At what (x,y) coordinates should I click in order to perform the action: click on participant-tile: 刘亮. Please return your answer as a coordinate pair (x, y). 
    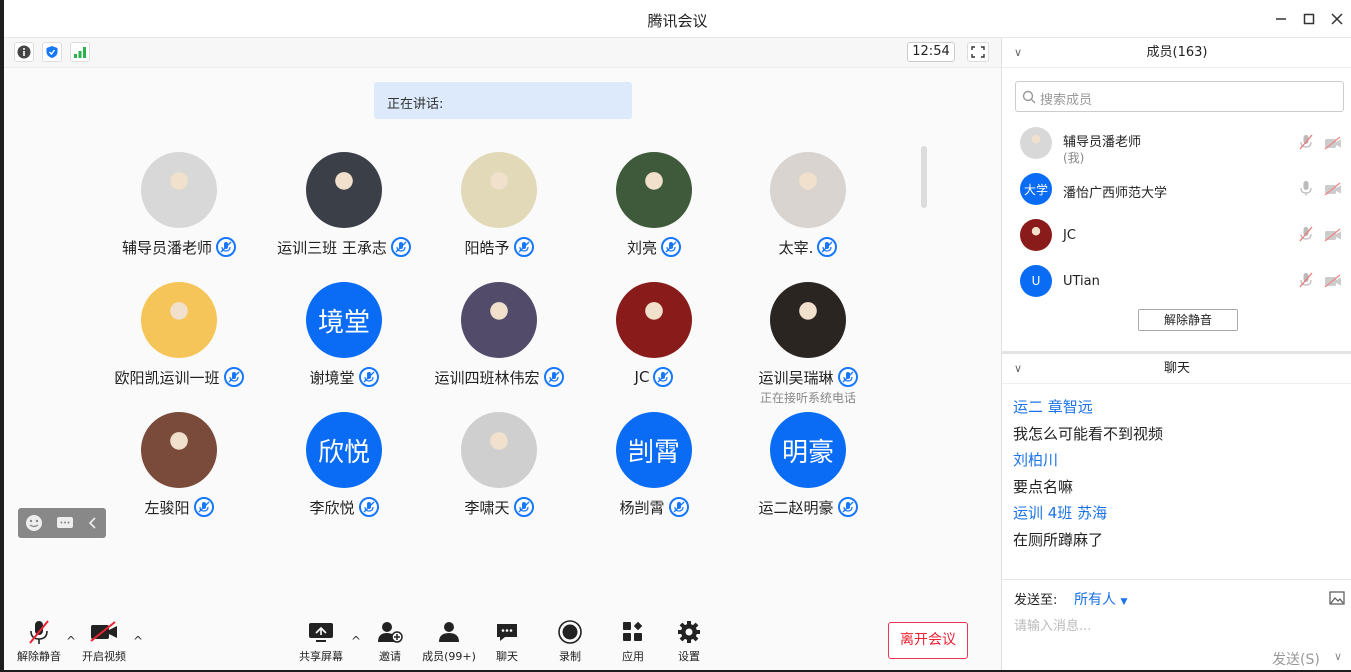
    Looking at the image, I should click on (654, 205).